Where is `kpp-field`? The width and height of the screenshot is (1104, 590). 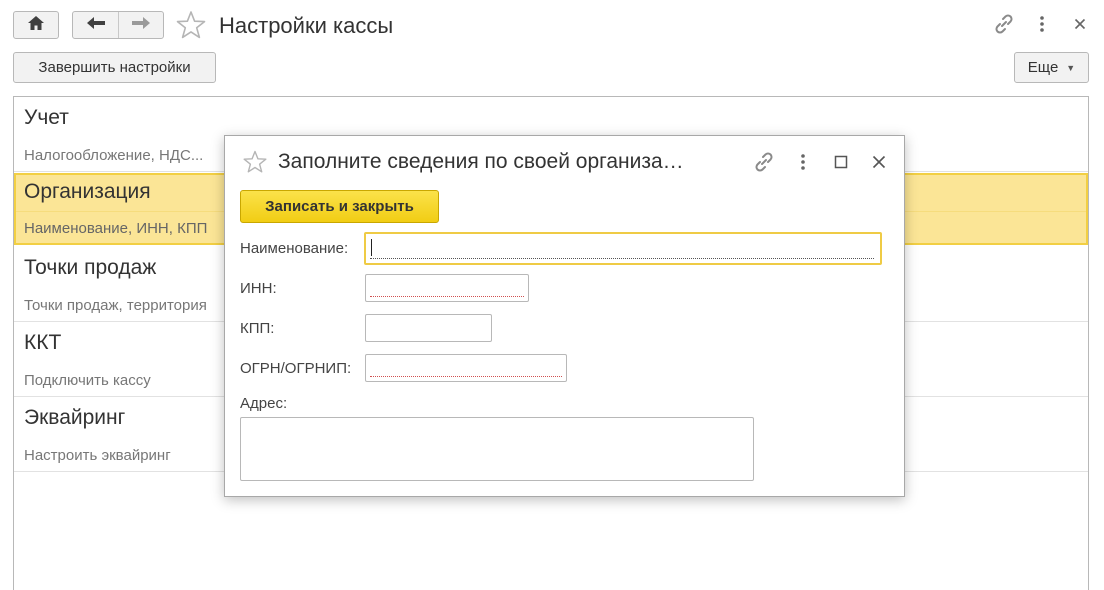 kpp-field is located at coordinates (428, 328).